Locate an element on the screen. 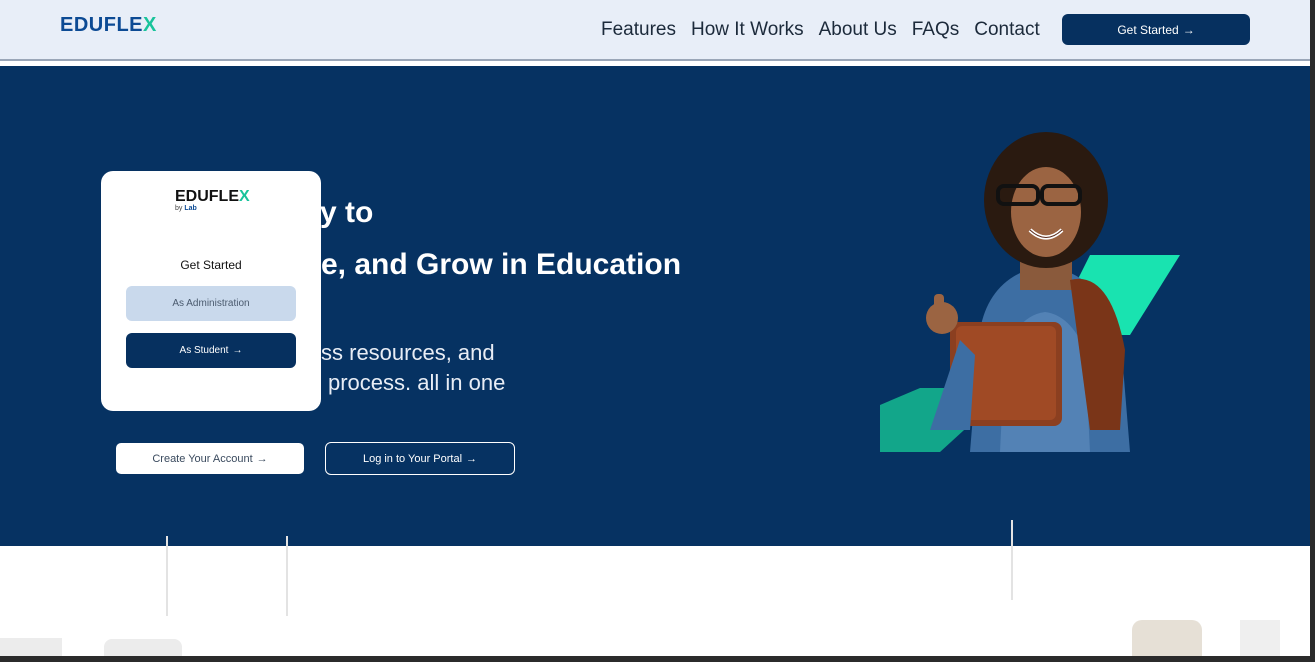 This screenshot has height=662, width=1315. hero-title-line2: e, and Grow in Education is located at coordinates (501, 264).